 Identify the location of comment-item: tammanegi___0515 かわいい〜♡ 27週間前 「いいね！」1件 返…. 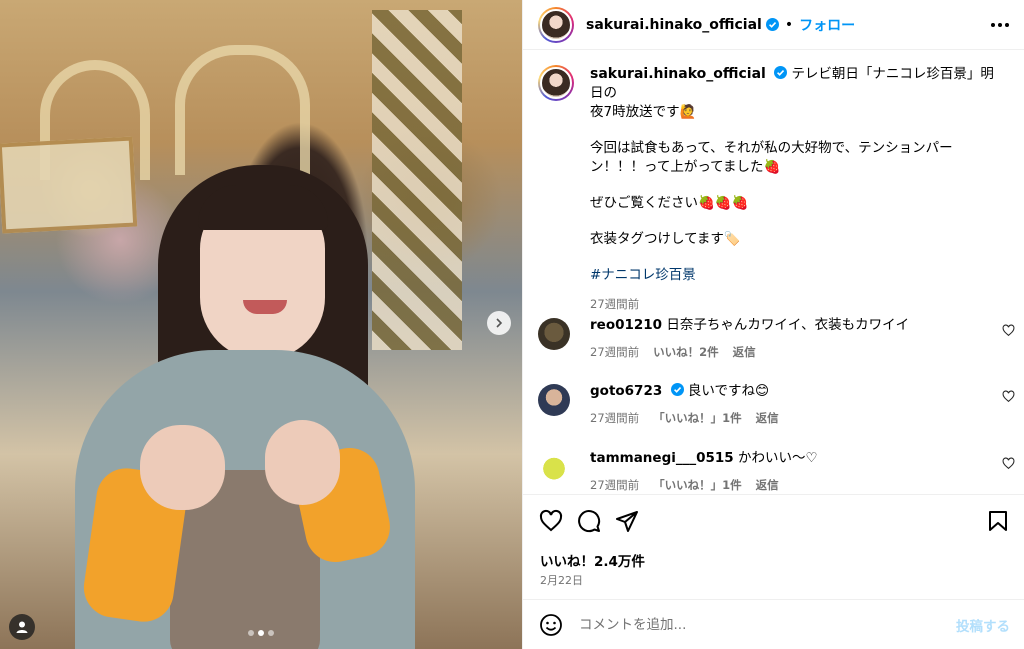
(778, 472).